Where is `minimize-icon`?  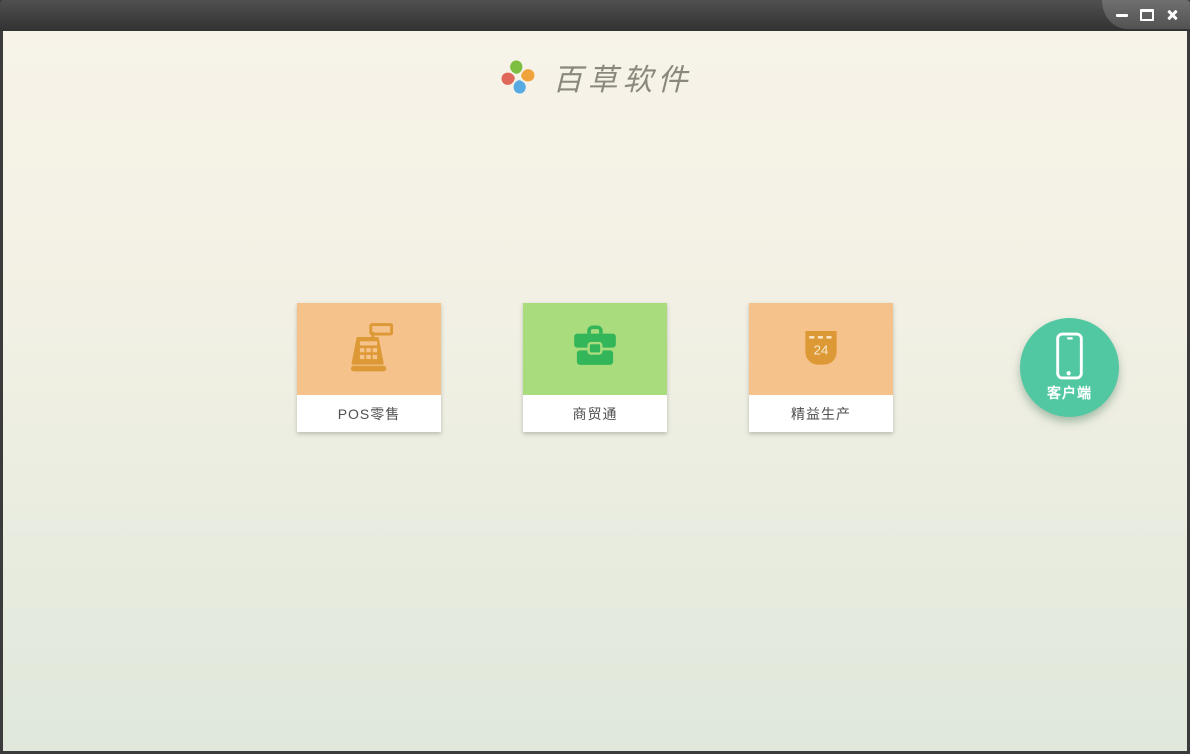
minimize-icon is located at coordinates (1122, 15).